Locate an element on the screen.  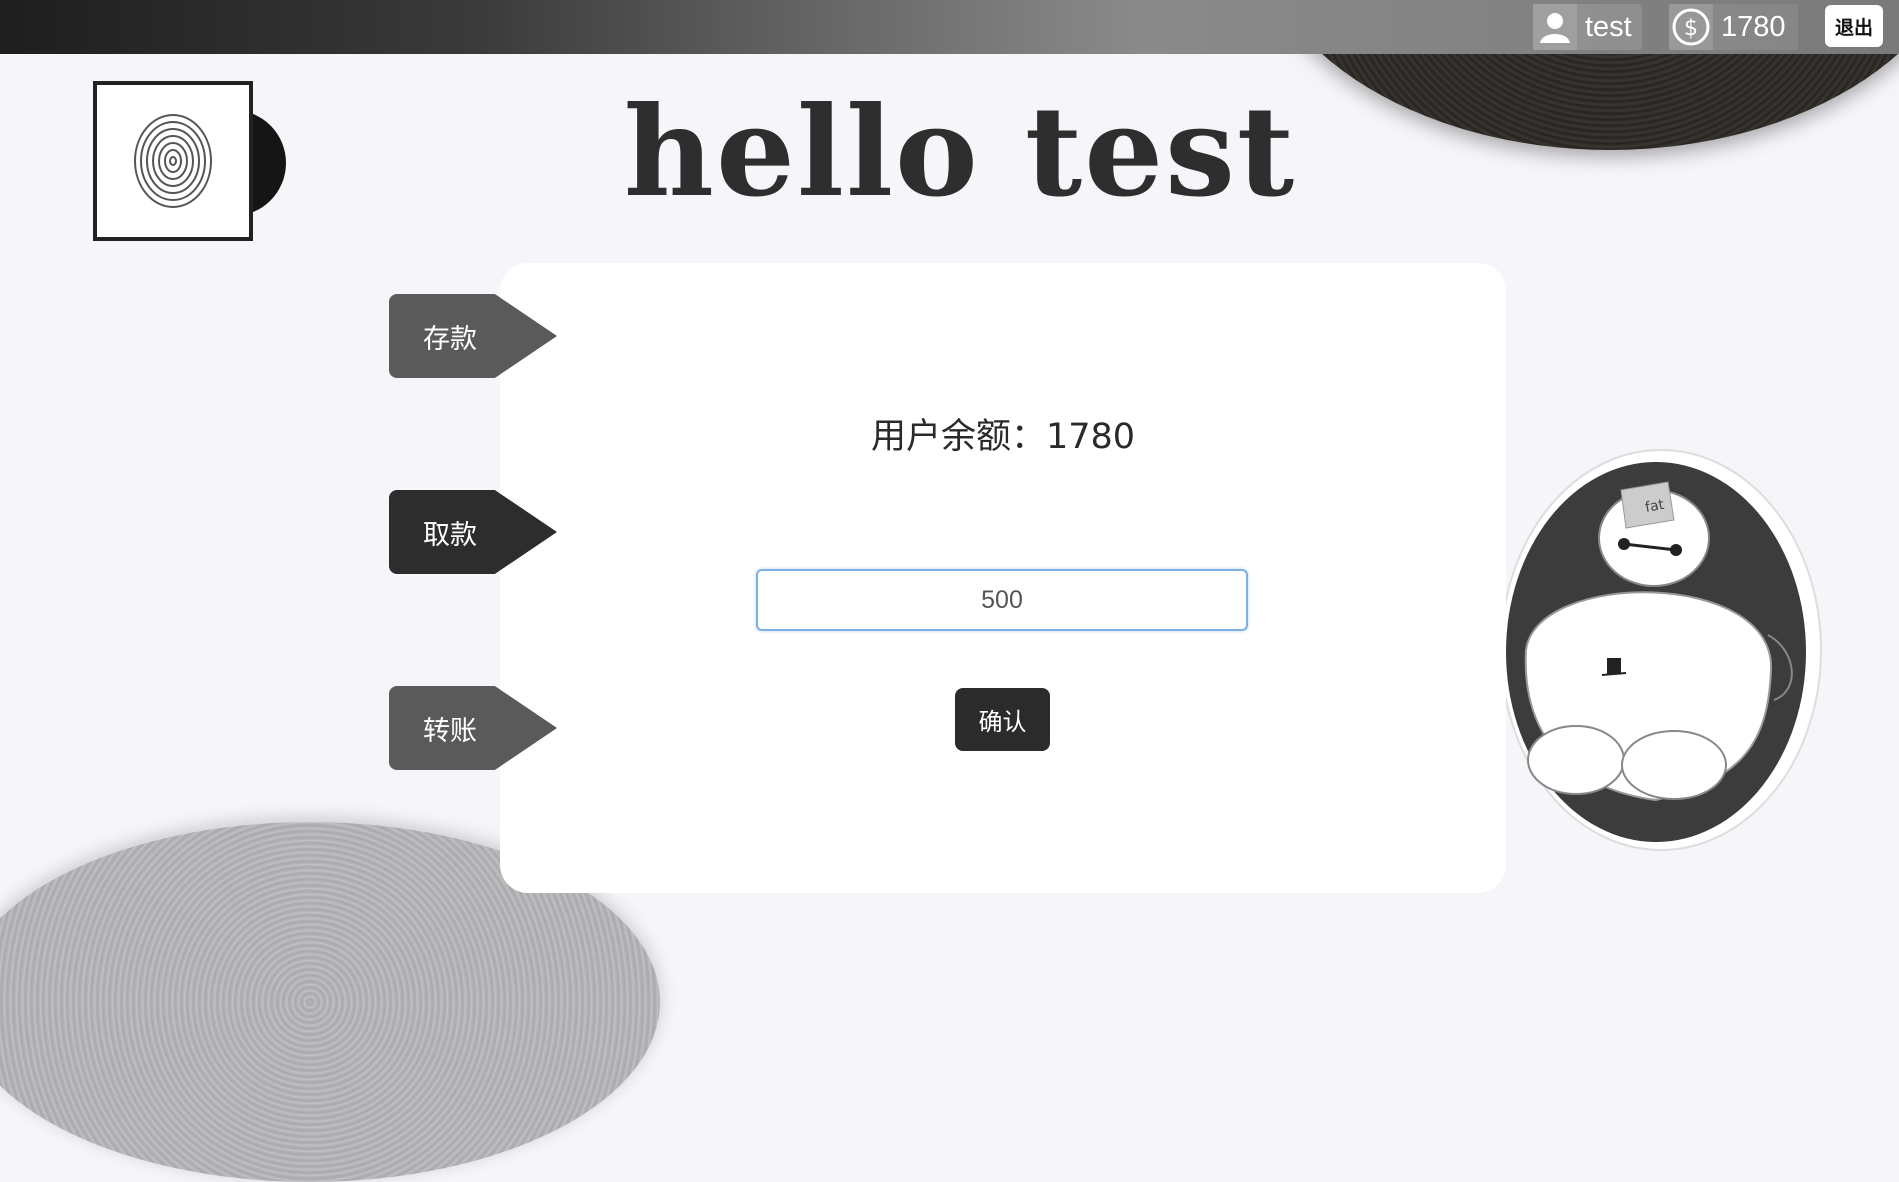
dollar-coin-icon: $ is located at coordinates (1691, 27).